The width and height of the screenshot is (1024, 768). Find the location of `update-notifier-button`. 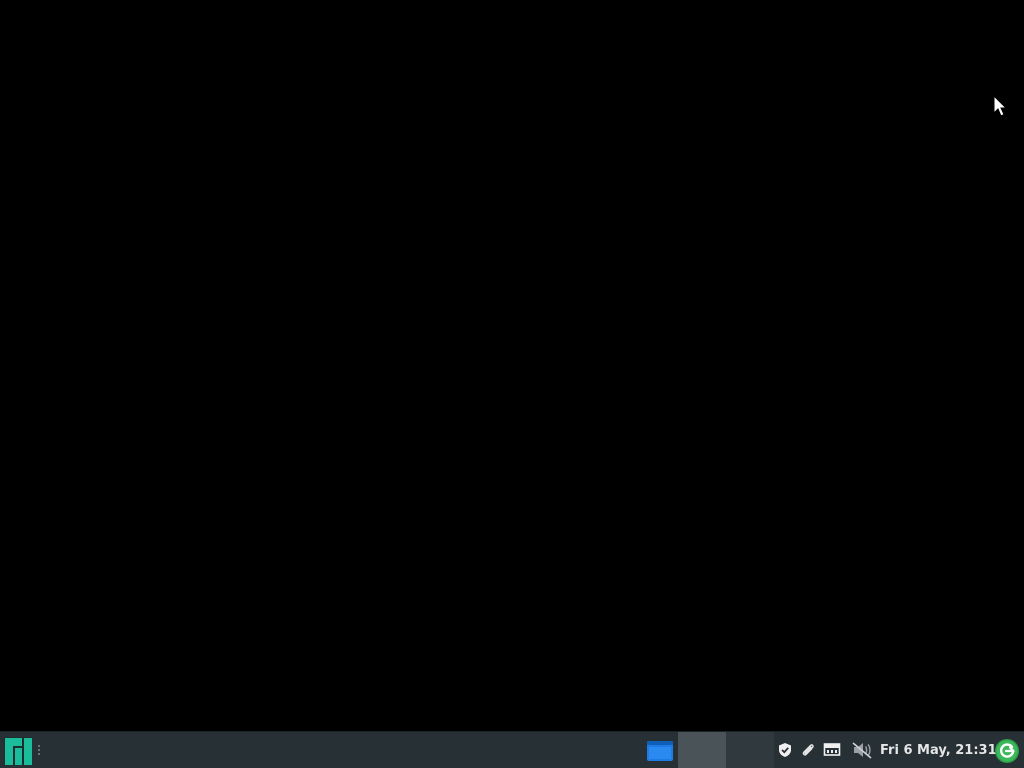

update-notifier-button is located at coordinates (1006, 750).